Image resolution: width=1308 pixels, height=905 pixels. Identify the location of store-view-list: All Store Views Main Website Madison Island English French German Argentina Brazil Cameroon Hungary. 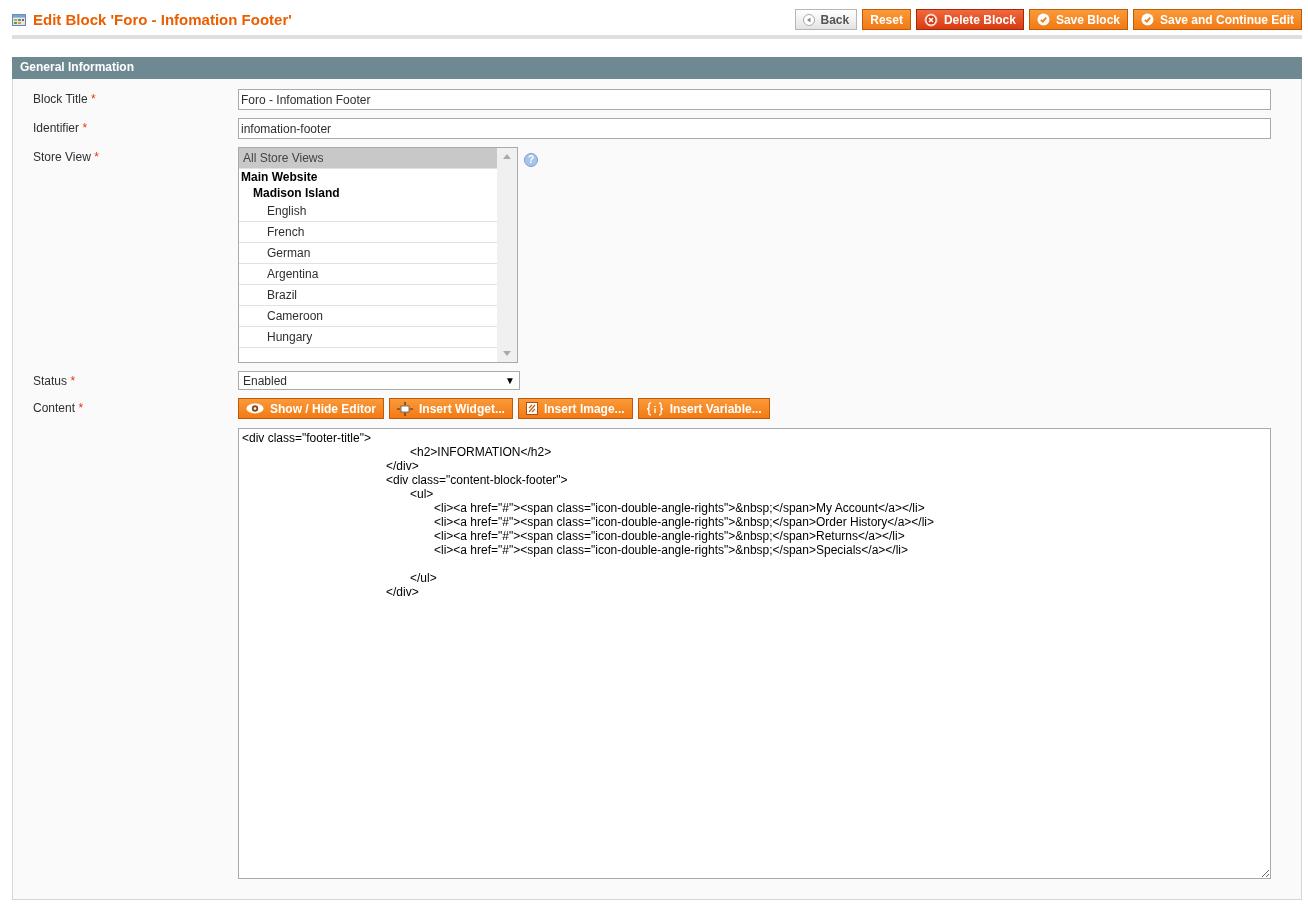
(378, 255).